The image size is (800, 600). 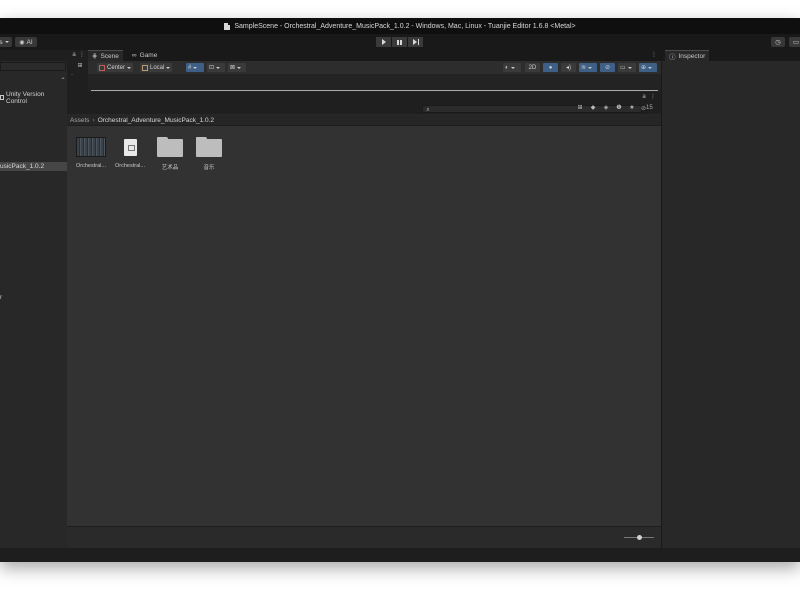 What do you see at coordinates (606, 108) in the screenshot?
I see `tag-icon: ◈` at bounding box center [606, 108].